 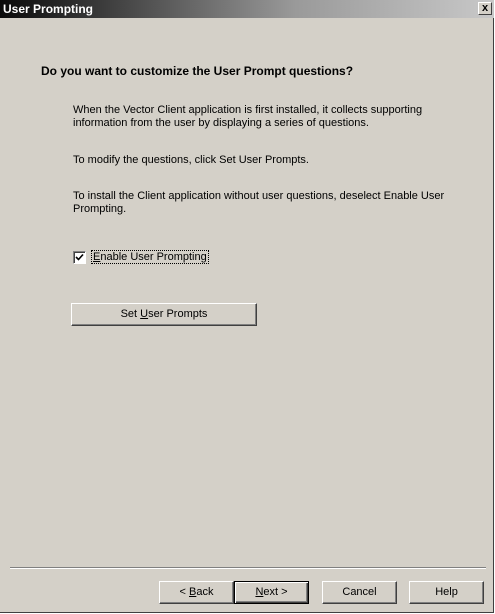 What do you see at coordinates (150, 257) in the screenshot?
I see `checkbox-label: Enable User Prompting` at bounding box center [150, 257].